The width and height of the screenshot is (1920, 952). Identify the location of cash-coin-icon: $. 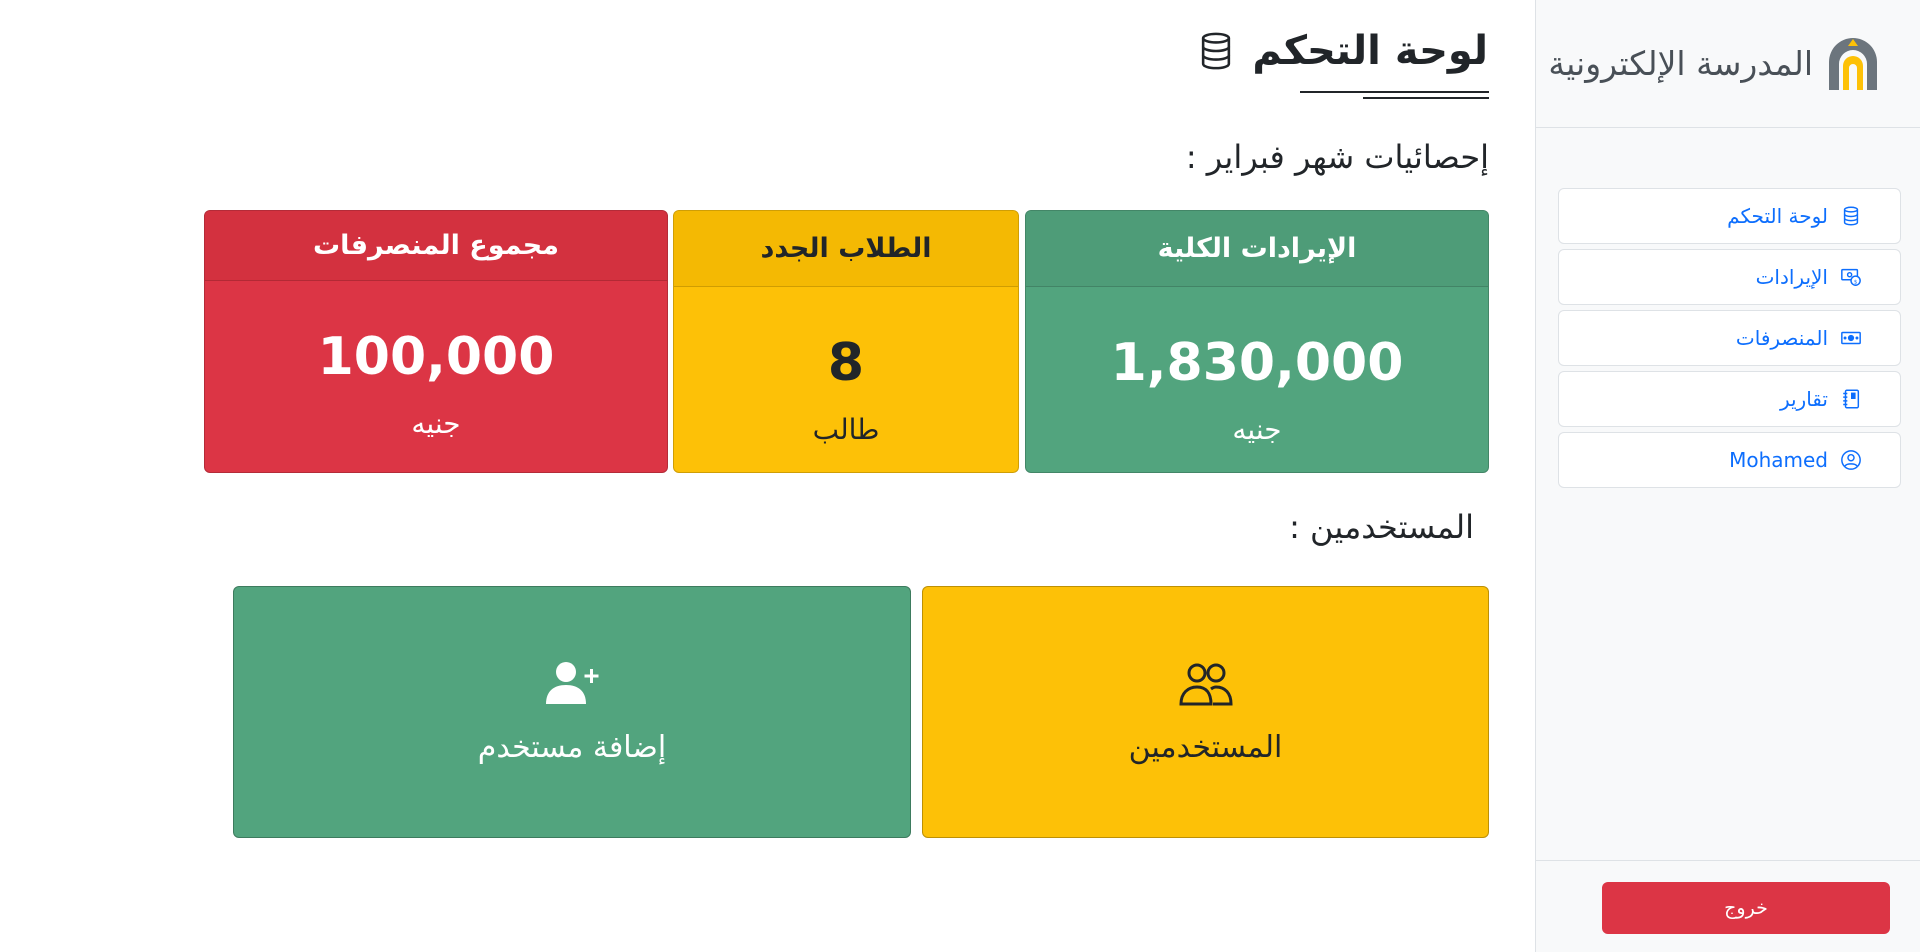
(1851, 277).